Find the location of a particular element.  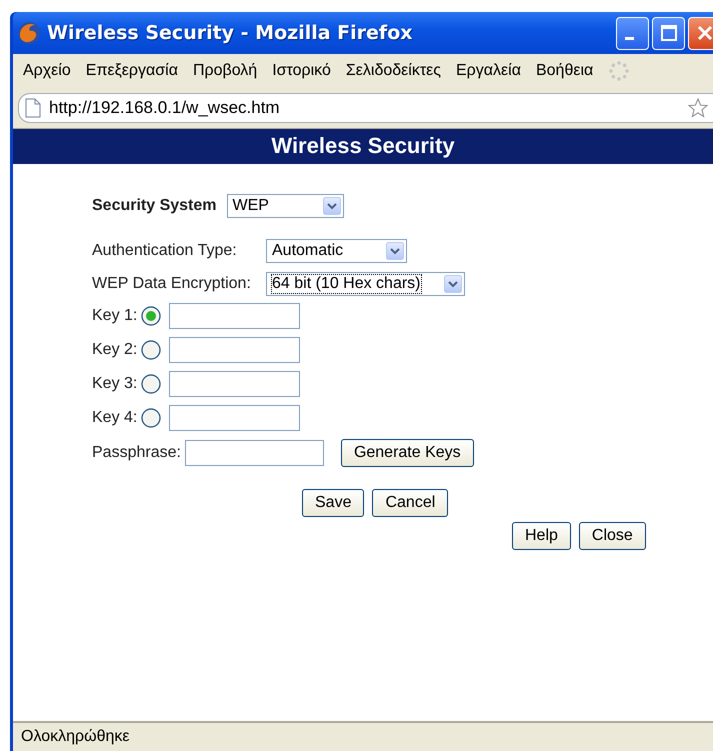

menu-item: Επεξεργασία is located at coordinates (132, 71).